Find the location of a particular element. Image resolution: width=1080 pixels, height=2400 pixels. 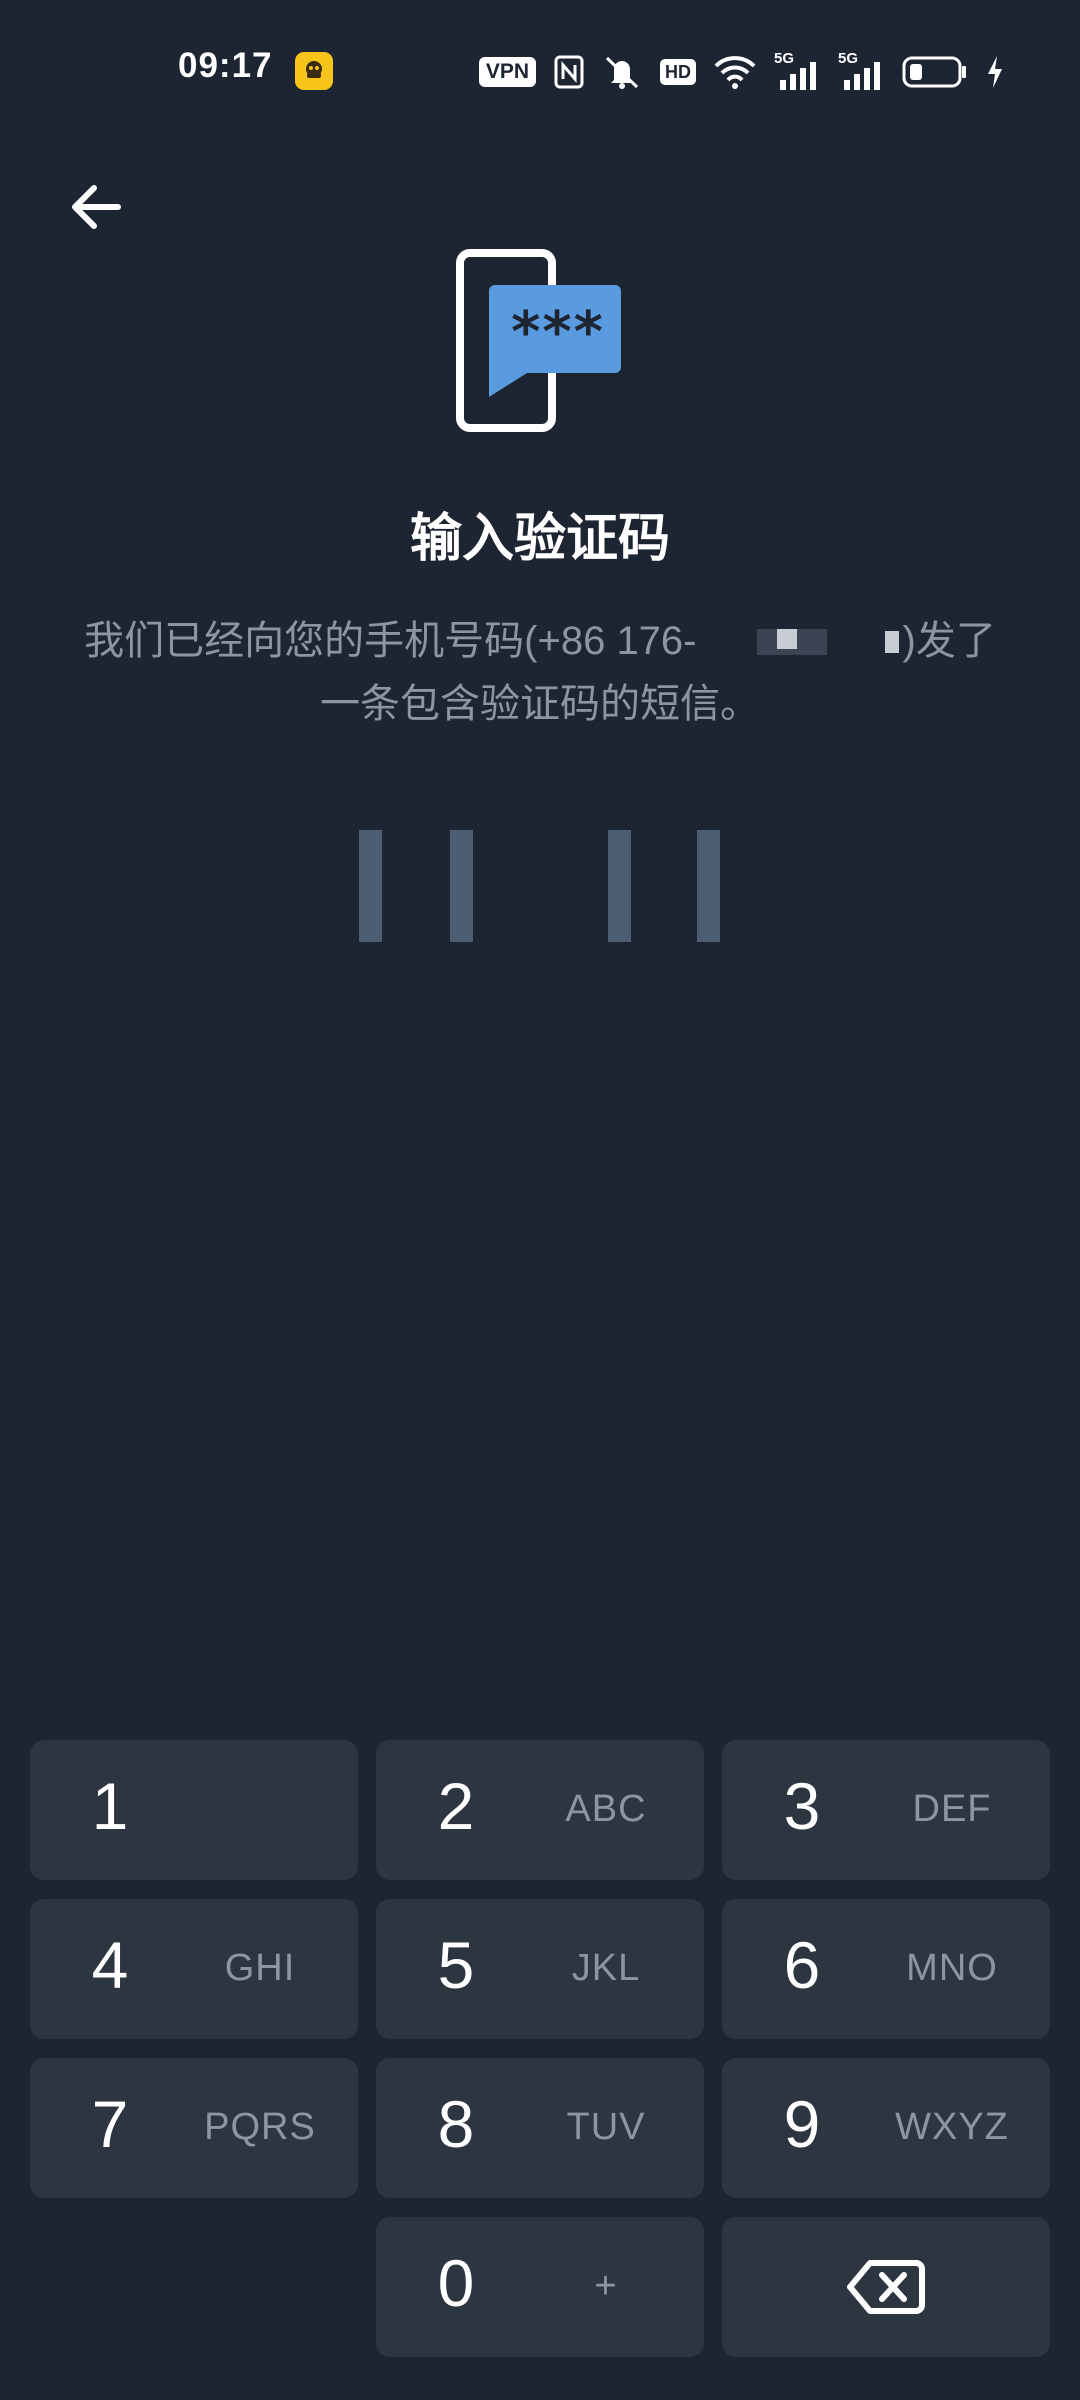

key-letters: PQRS is located at coordinates (260, 2127).